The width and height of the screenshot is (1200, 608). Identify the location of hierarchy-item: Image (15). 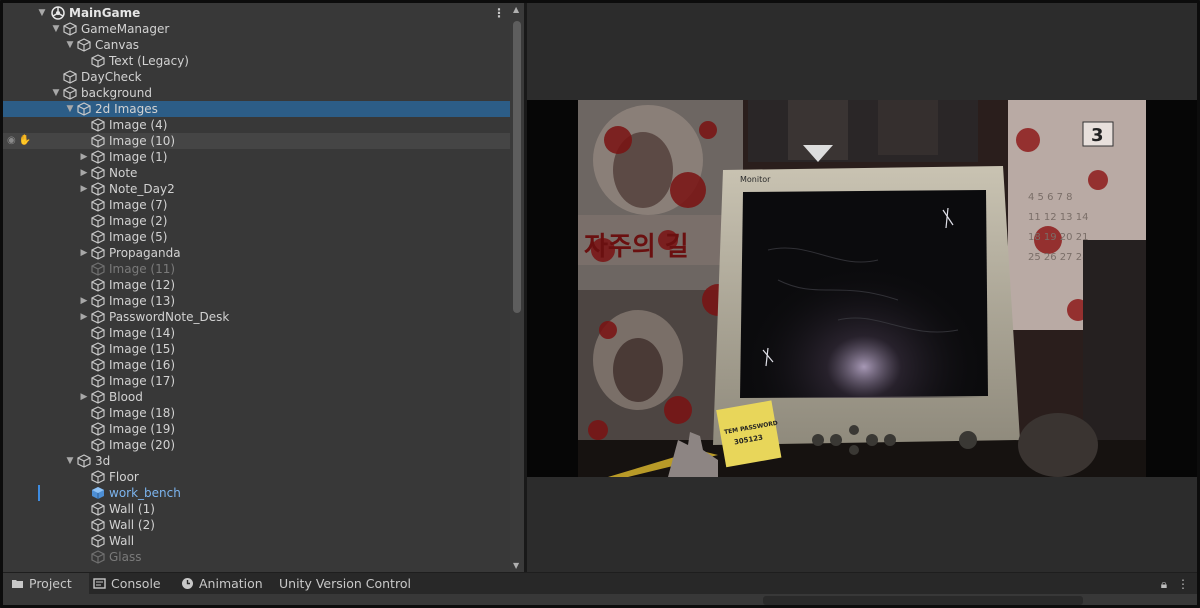
(258, 349).